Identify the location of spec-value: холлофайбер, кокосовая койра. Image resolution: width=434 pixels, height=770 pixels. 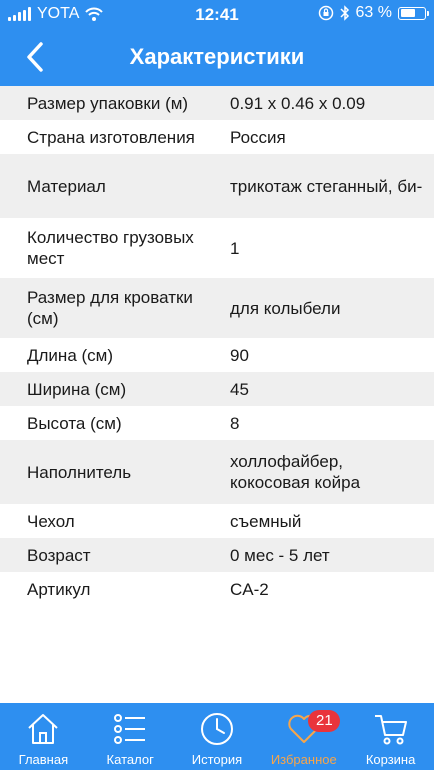
(295, 472).